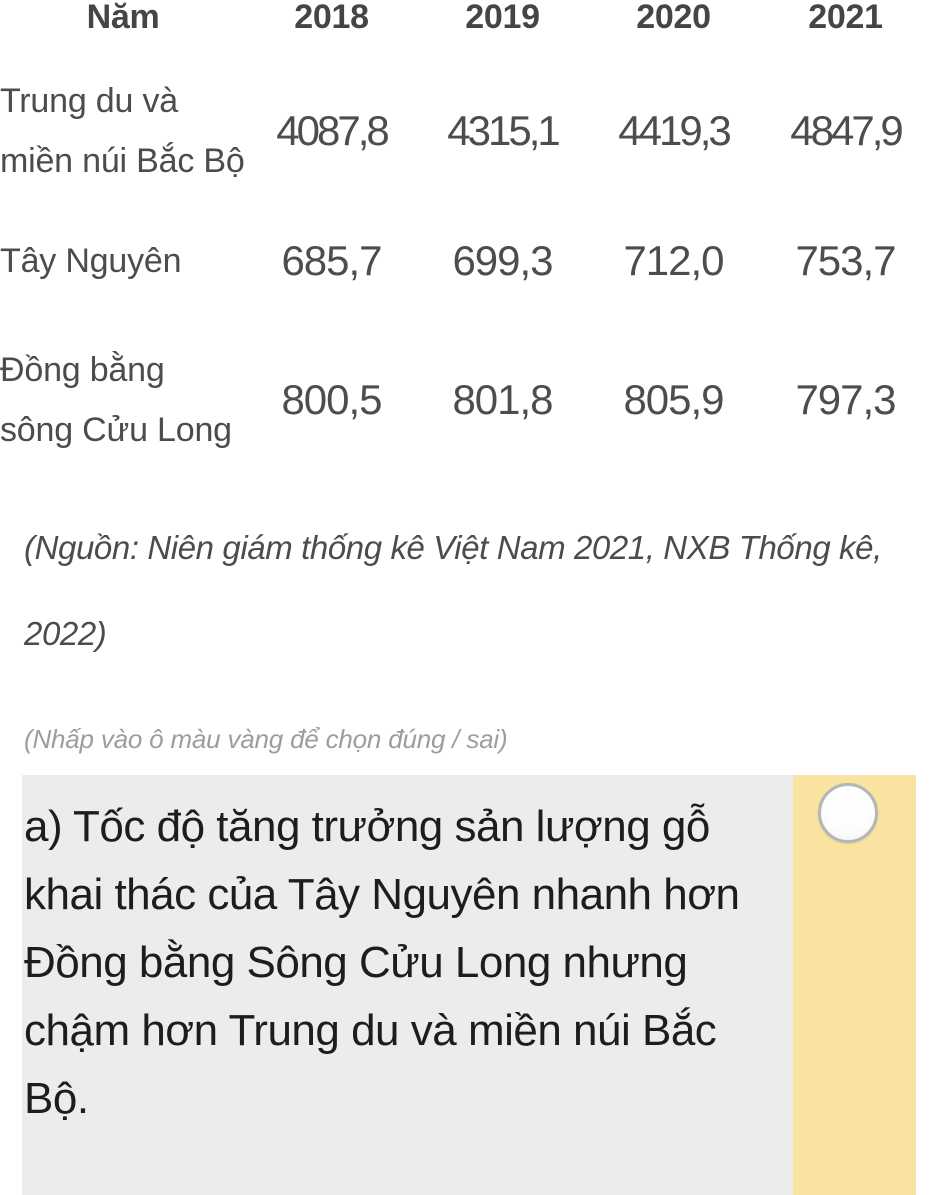 This screenshot has height=1195, width=932. What do you see at coordinates (848, 813) in the screenshot?
I see `radio-button-a` at bounding box center [848, 813].